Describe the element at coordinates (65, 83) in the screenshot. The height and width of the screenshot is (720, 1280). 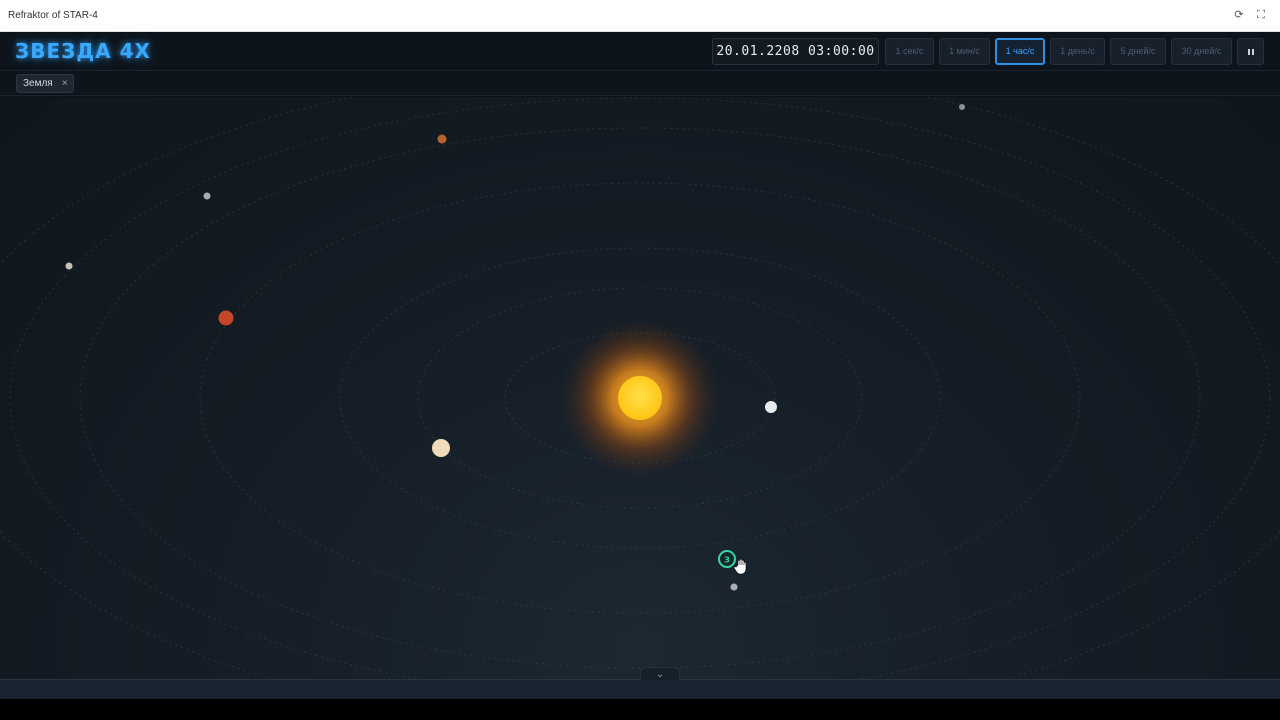
I see `close-icon: ×` at that location.